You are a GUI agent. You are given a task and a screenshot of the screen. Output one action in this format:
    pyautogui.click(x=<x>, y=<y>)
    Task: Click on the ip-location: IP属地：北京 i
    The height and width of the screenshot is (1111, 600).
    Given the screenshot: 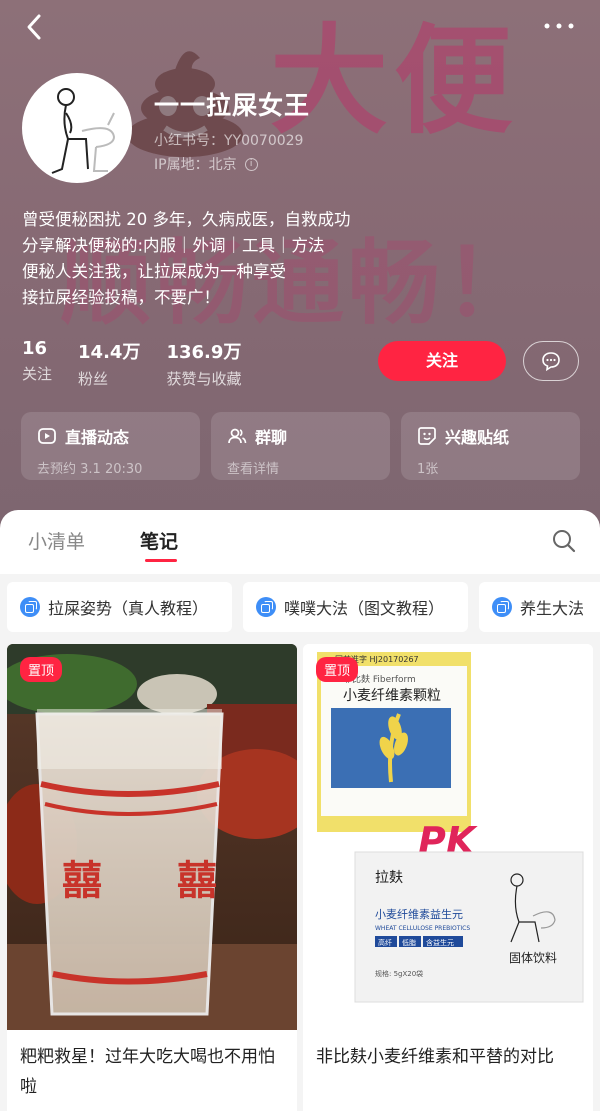 What is the action you would take?
    pyautogui.click(x=206, y=164)
    